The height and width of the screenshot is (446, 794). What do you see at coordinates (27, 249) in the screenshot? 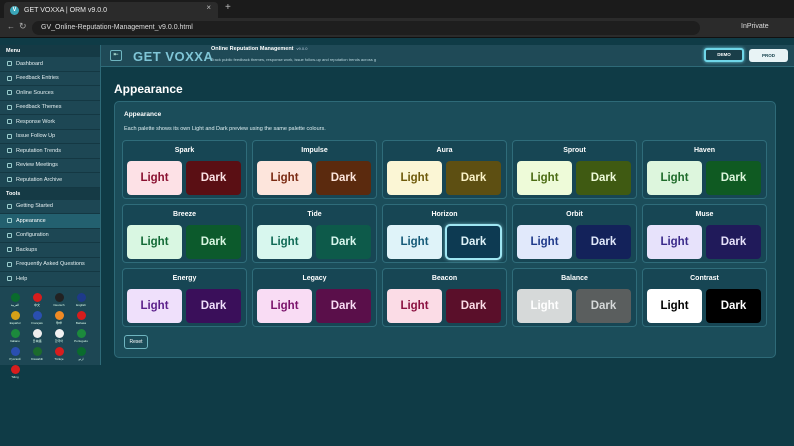
I see `sidebar-item-label: Backups` at bounding box center [27, 249].